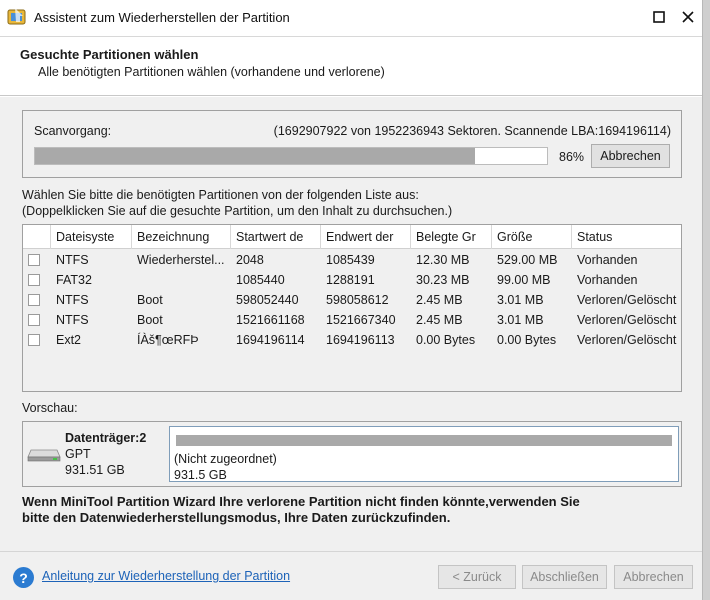  What do you see at coordinates (360, 340) in the screenshot?
I see `cell-end: 1694196113` at bounding box center [360, 340].